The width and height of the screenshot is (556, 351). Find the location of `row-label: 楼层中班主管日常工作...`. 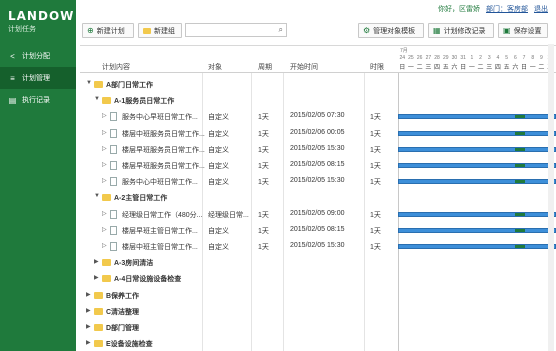

row-label: 楼层中班主管日常工作... is located at coordinates (160, 247).